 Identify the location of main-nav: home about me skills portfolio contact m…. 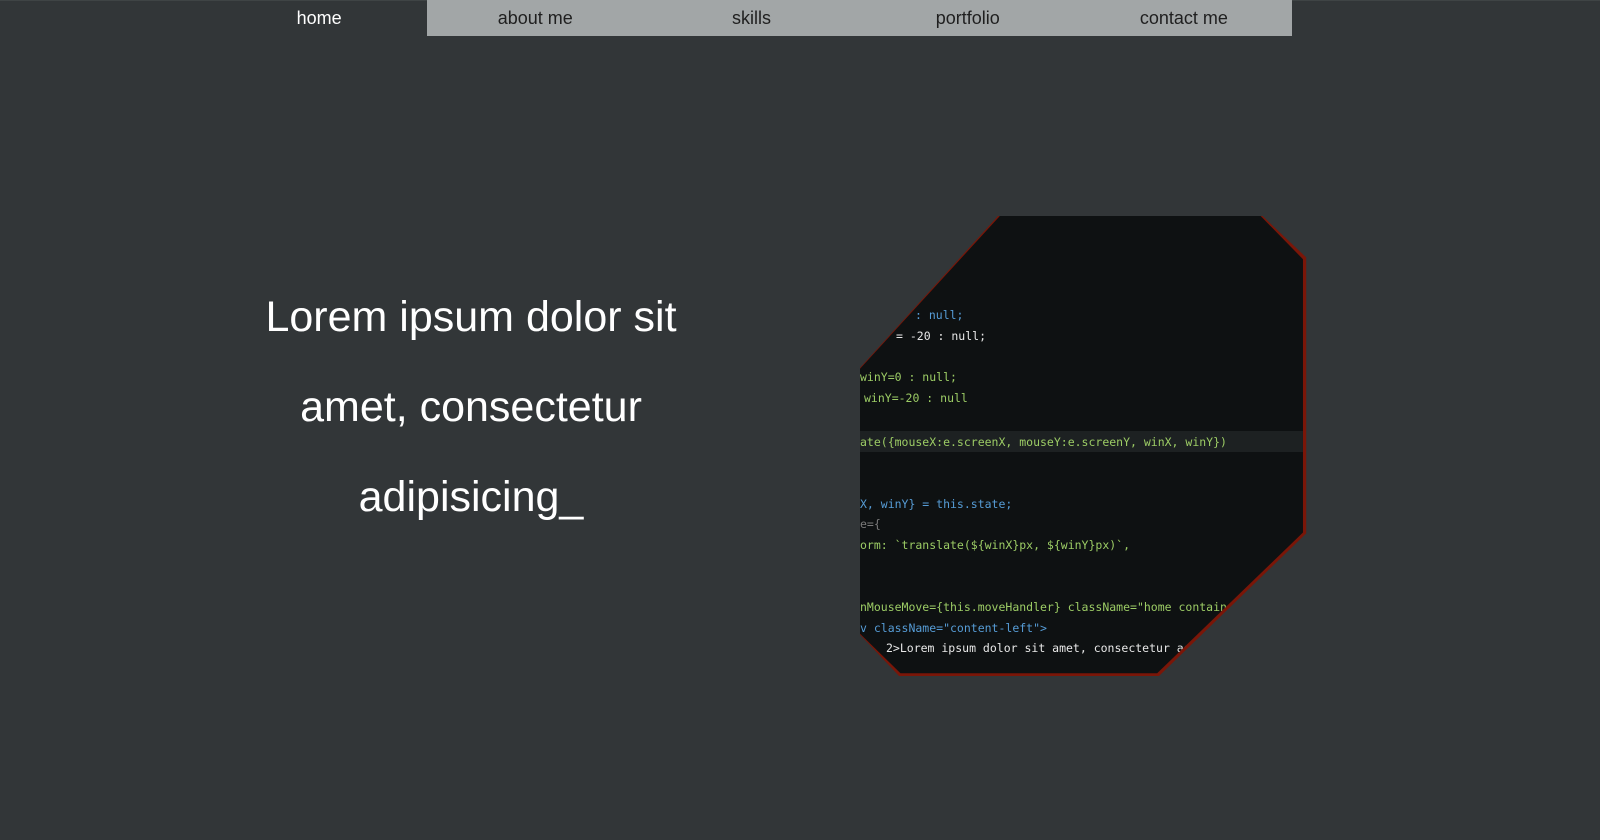
(752, 18).